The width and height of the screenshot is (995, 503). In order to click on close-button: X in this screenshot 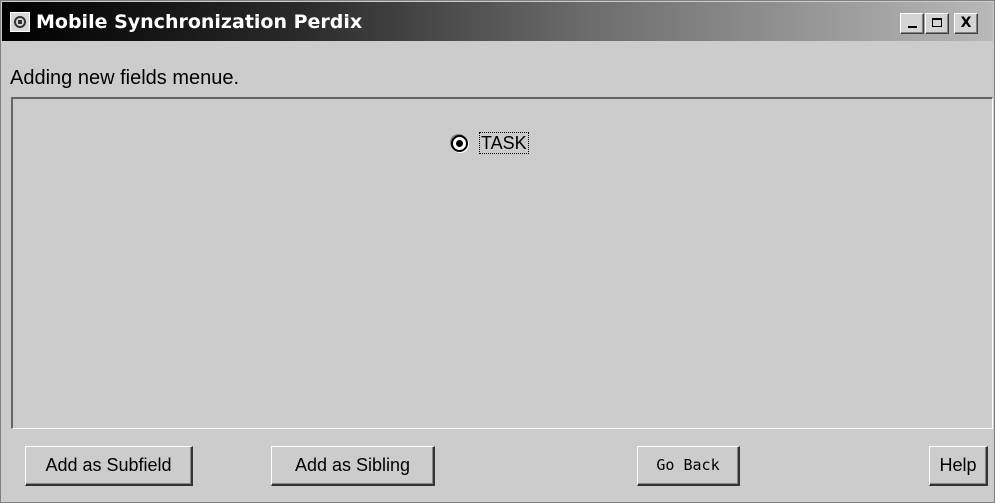, I will do `click(966, 23)`.